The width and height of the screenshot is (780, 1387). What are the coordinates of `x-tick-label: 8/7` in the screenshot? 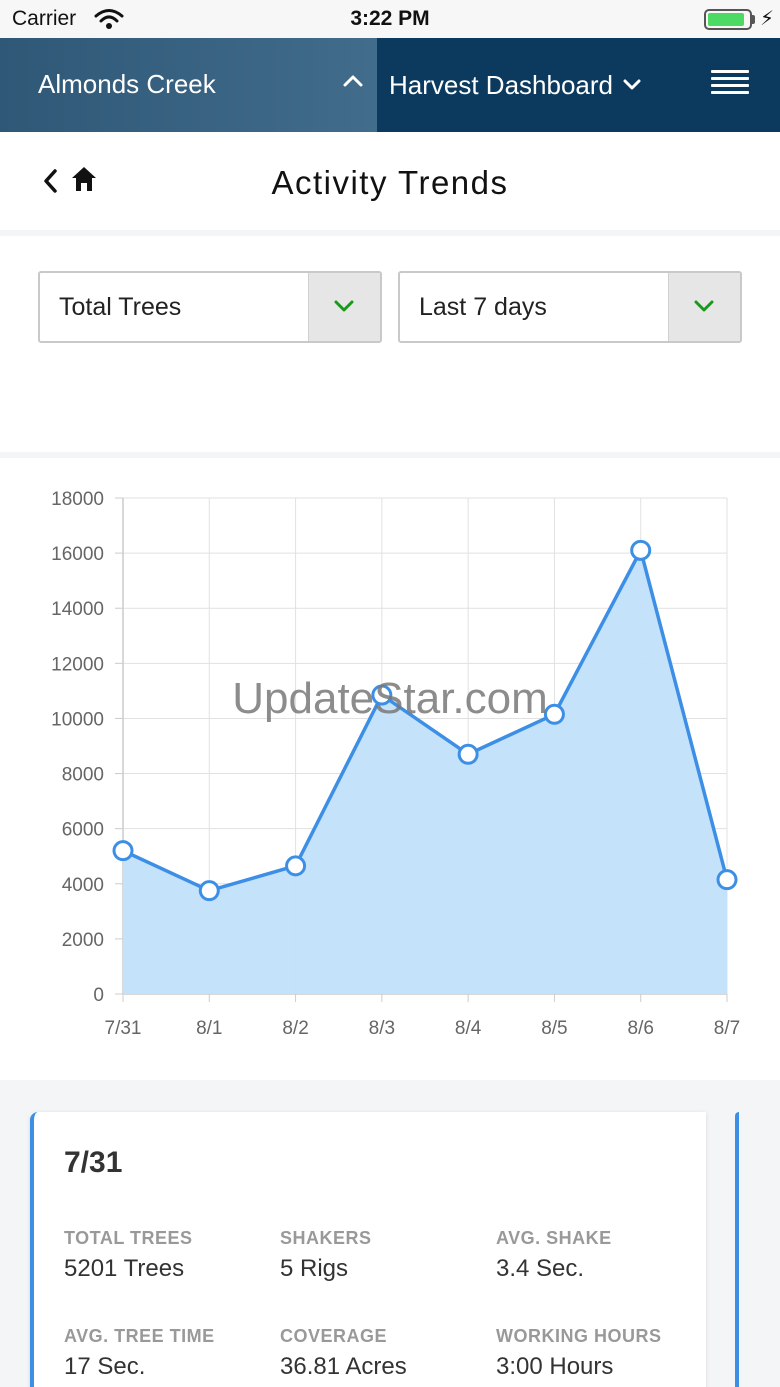 It's located at (727, 1028).